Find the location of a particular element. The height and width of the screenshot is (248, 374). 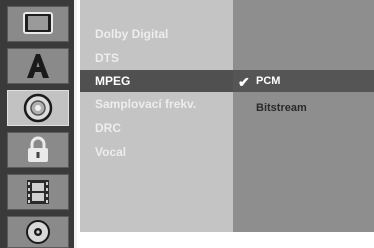

option-pcm: PCM is located at coordinates (268, 81).